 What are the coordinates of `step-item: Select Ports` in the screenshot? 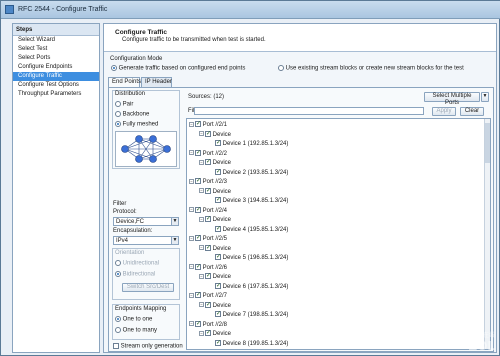 It's located at (56, 58).